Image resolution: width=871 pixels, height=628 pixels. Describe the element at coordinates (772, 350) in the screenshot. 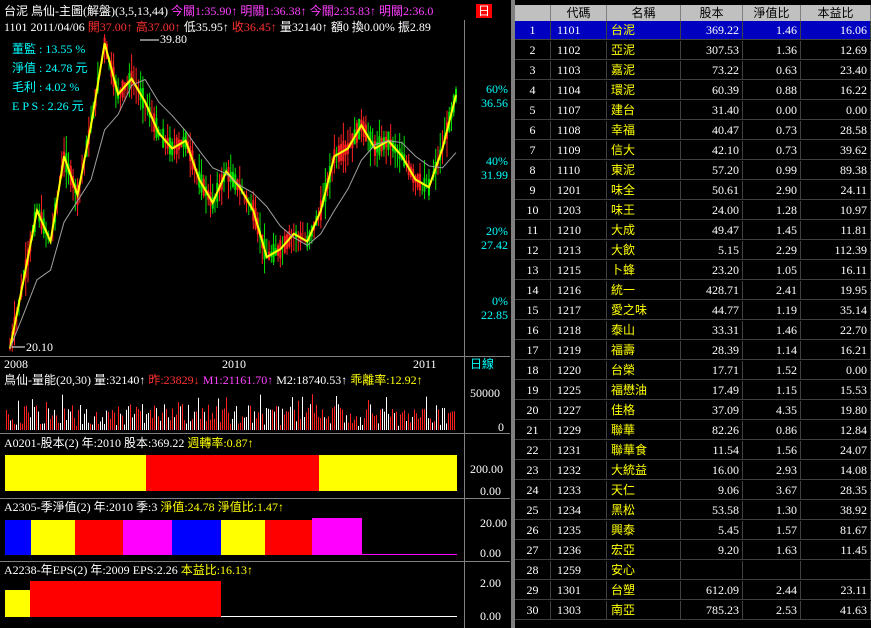

I see `pb-cell: 1.14` at that location.